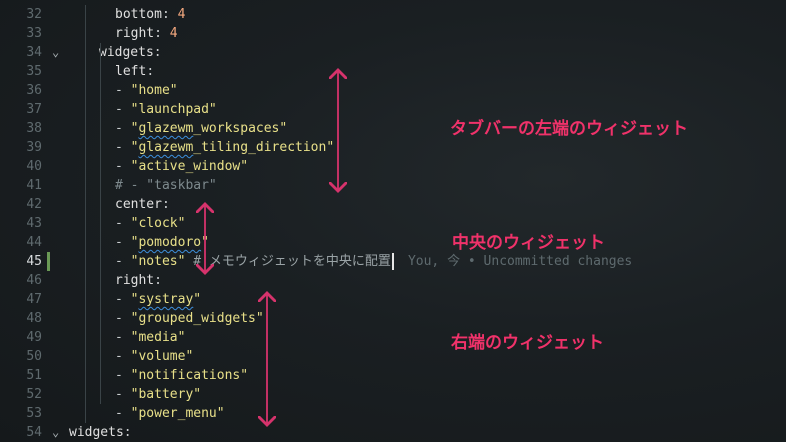 This screenshot has height=442, width=786. Describe the element at coordinates (527, 343) in the screenshot. I see `right-widgets-label: 右端のウィジェット` at that location.